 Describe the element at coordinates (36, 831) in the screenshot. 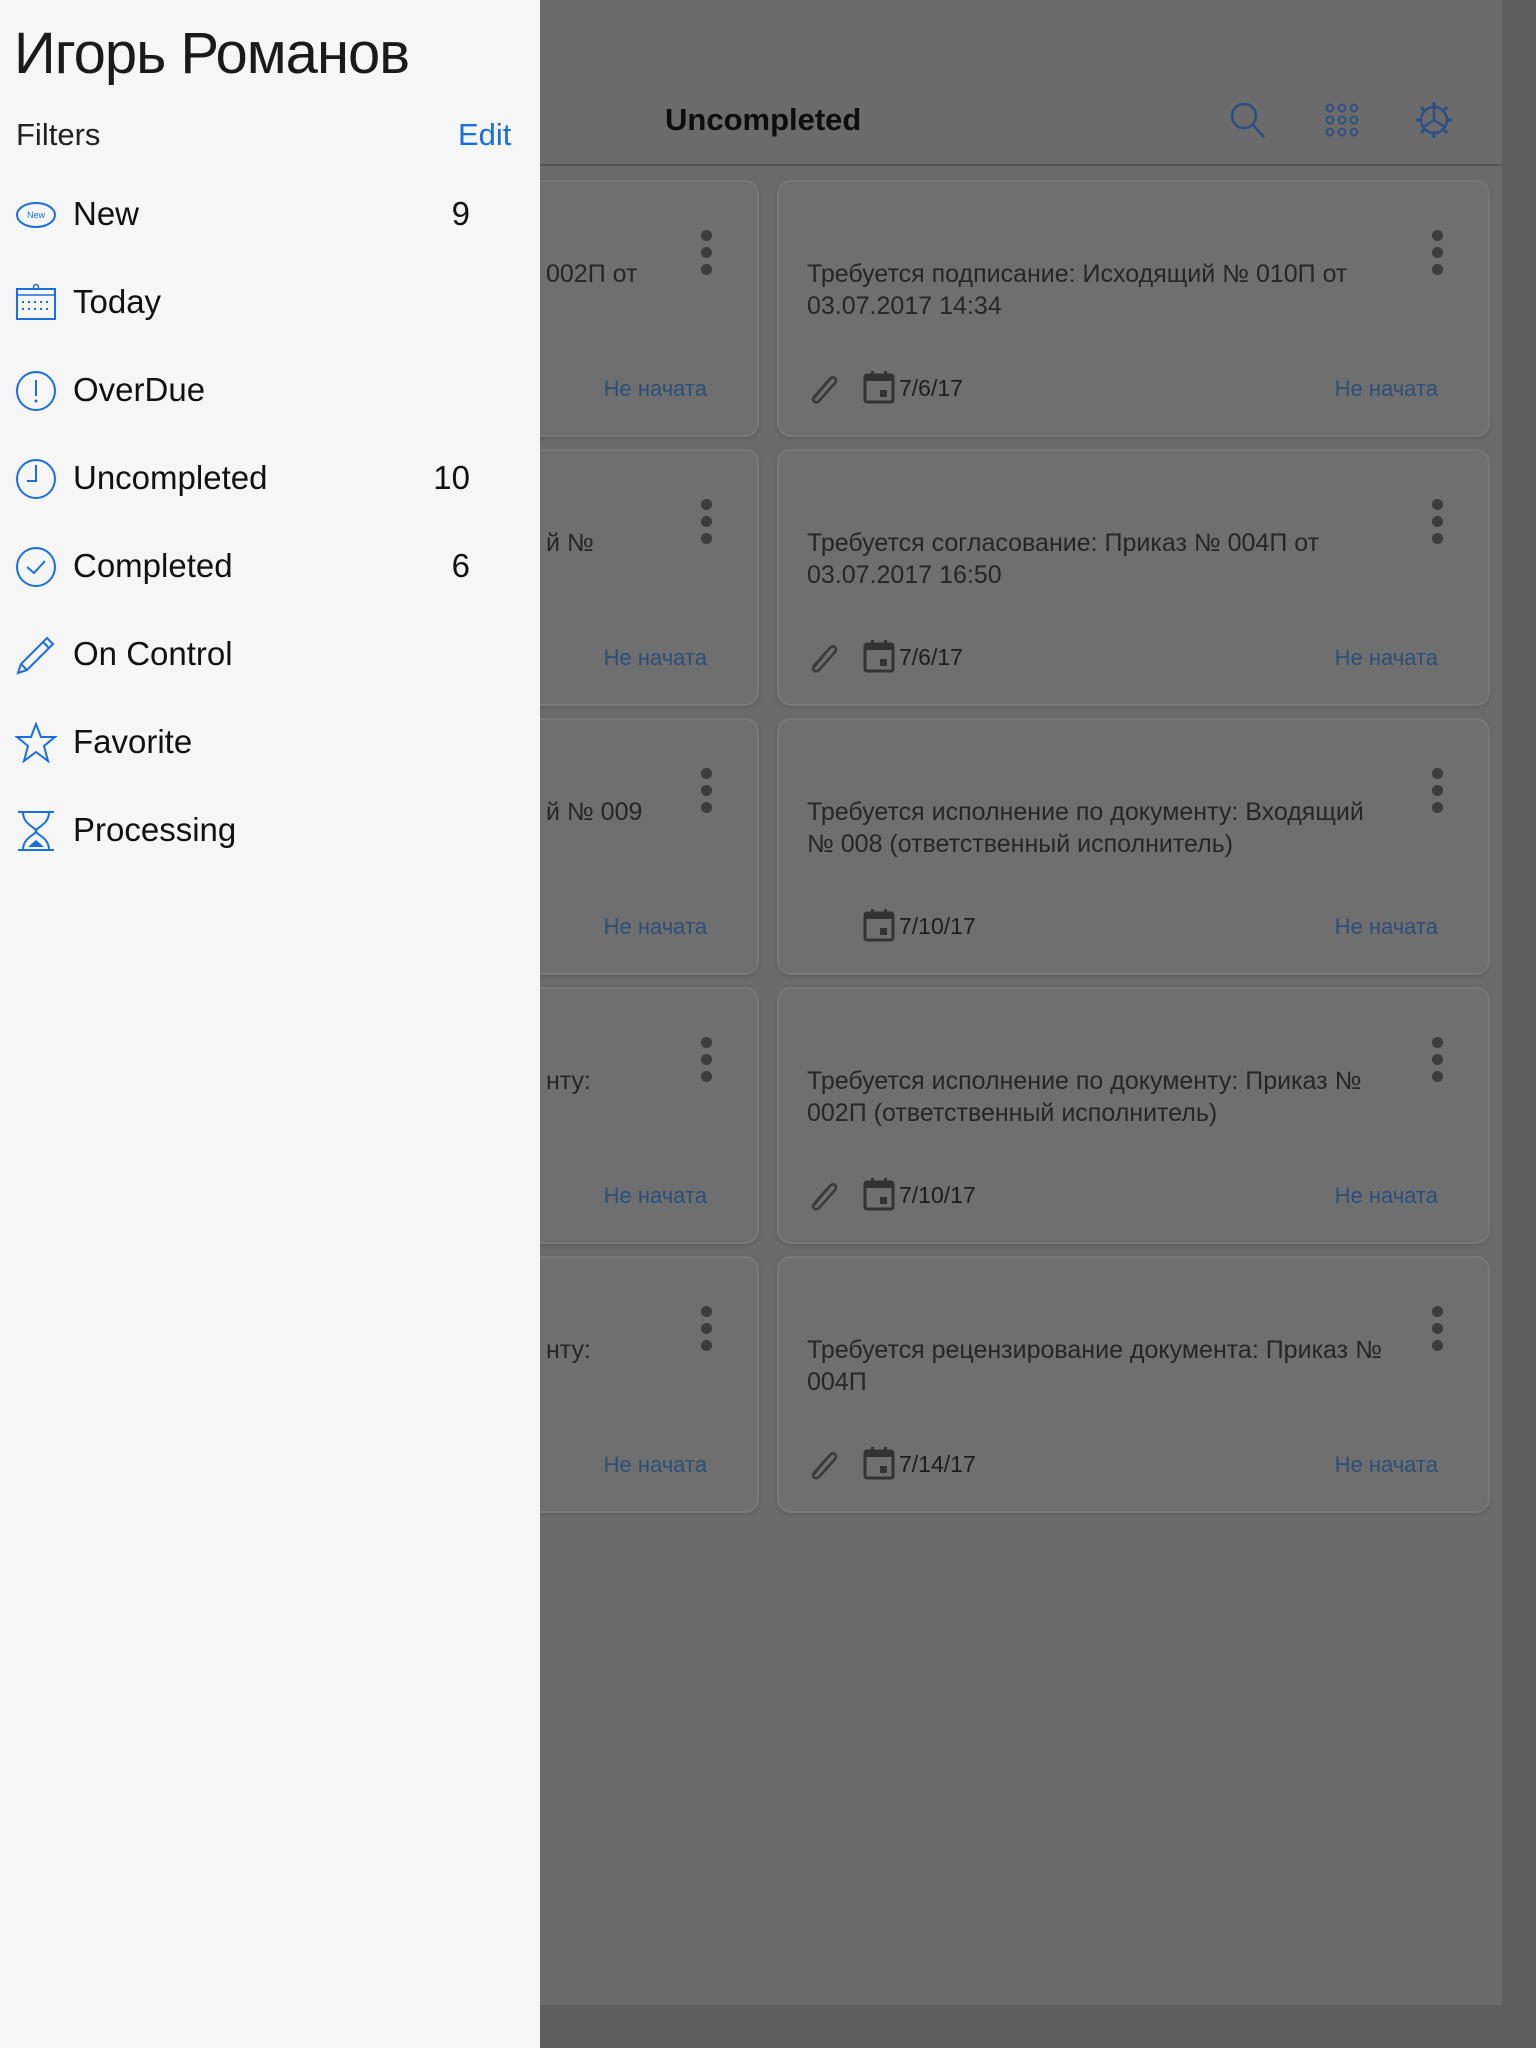

I see `hourglass-icon` at that location.